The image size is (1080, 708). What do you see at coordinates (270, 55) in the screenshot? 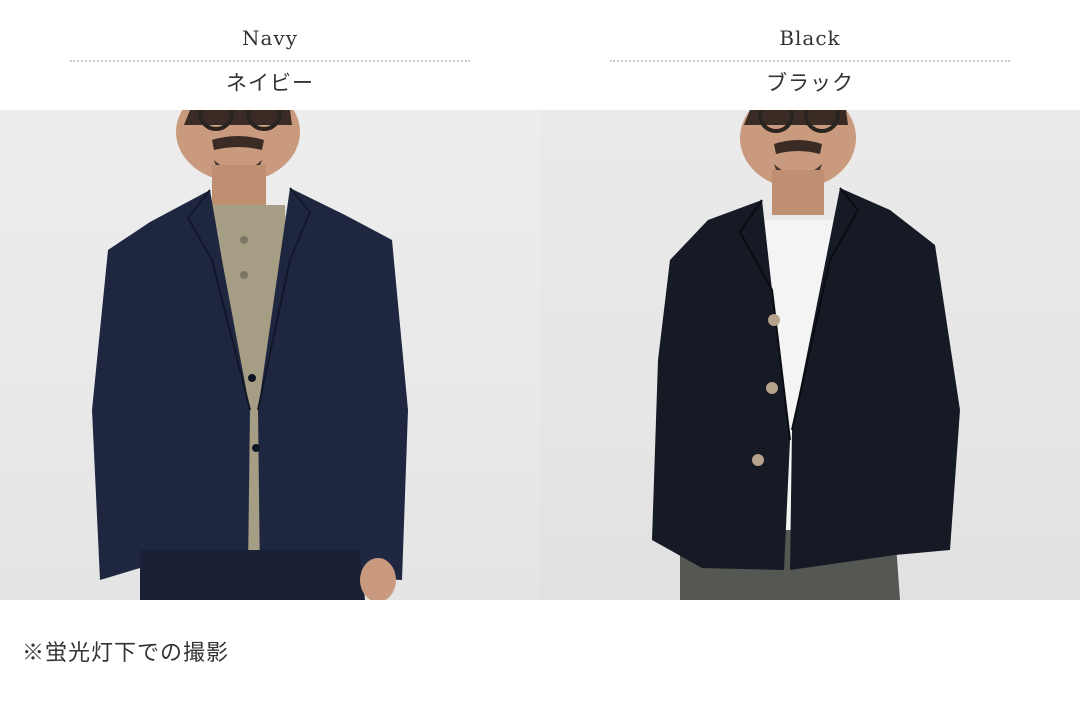
I see `navy-header: Navy ネイビー` at bounding box center [270, 55].